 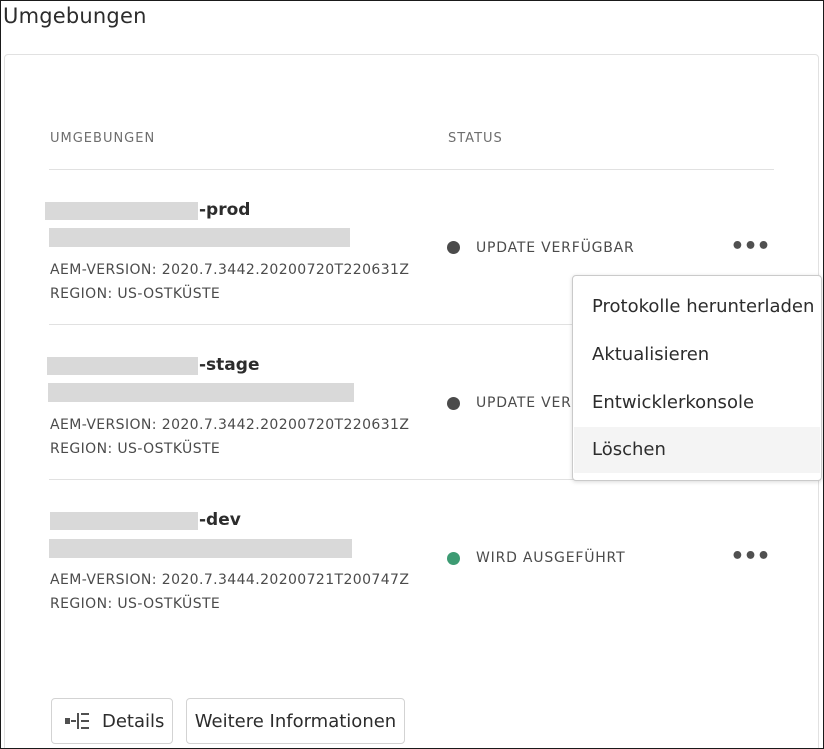 I want to click on environment-name-suffix: -prod, so click(x=224, y=210).